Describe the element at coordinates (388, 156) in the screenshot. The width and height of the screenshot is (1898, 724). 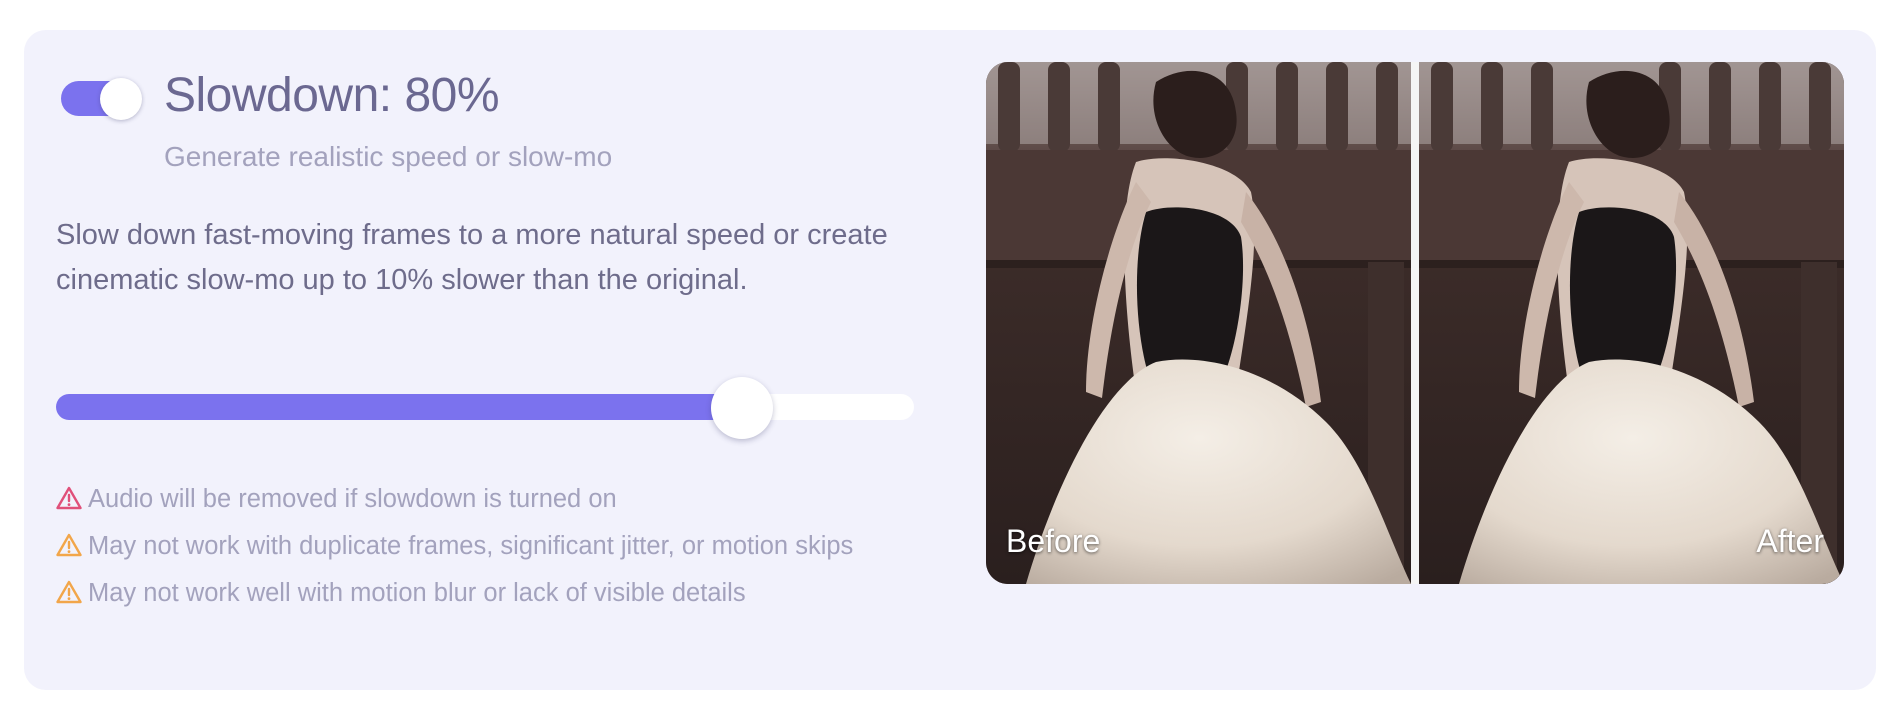
I see `feature-subtitle: Generate realistic speed or slow-mo` at that location.